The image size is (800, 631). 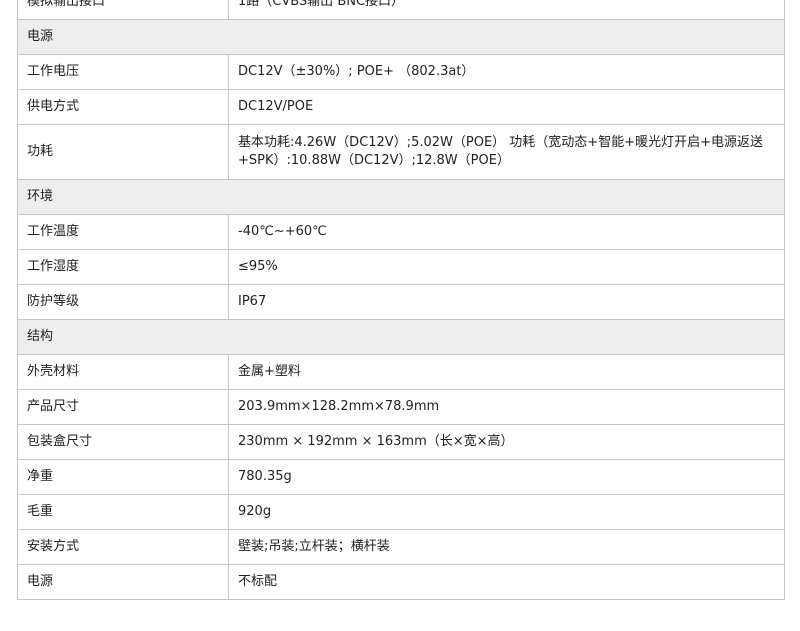 I want to click on section-header-power: 电源, so click(x=401, y=37).